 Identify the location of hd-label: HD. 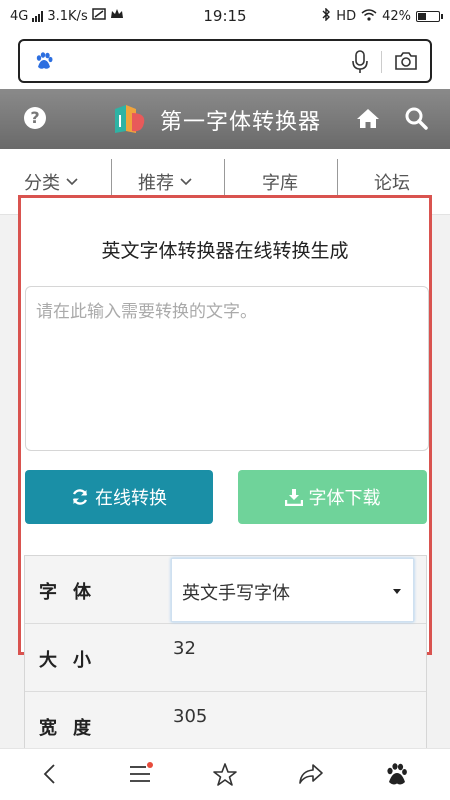
(346, 16).